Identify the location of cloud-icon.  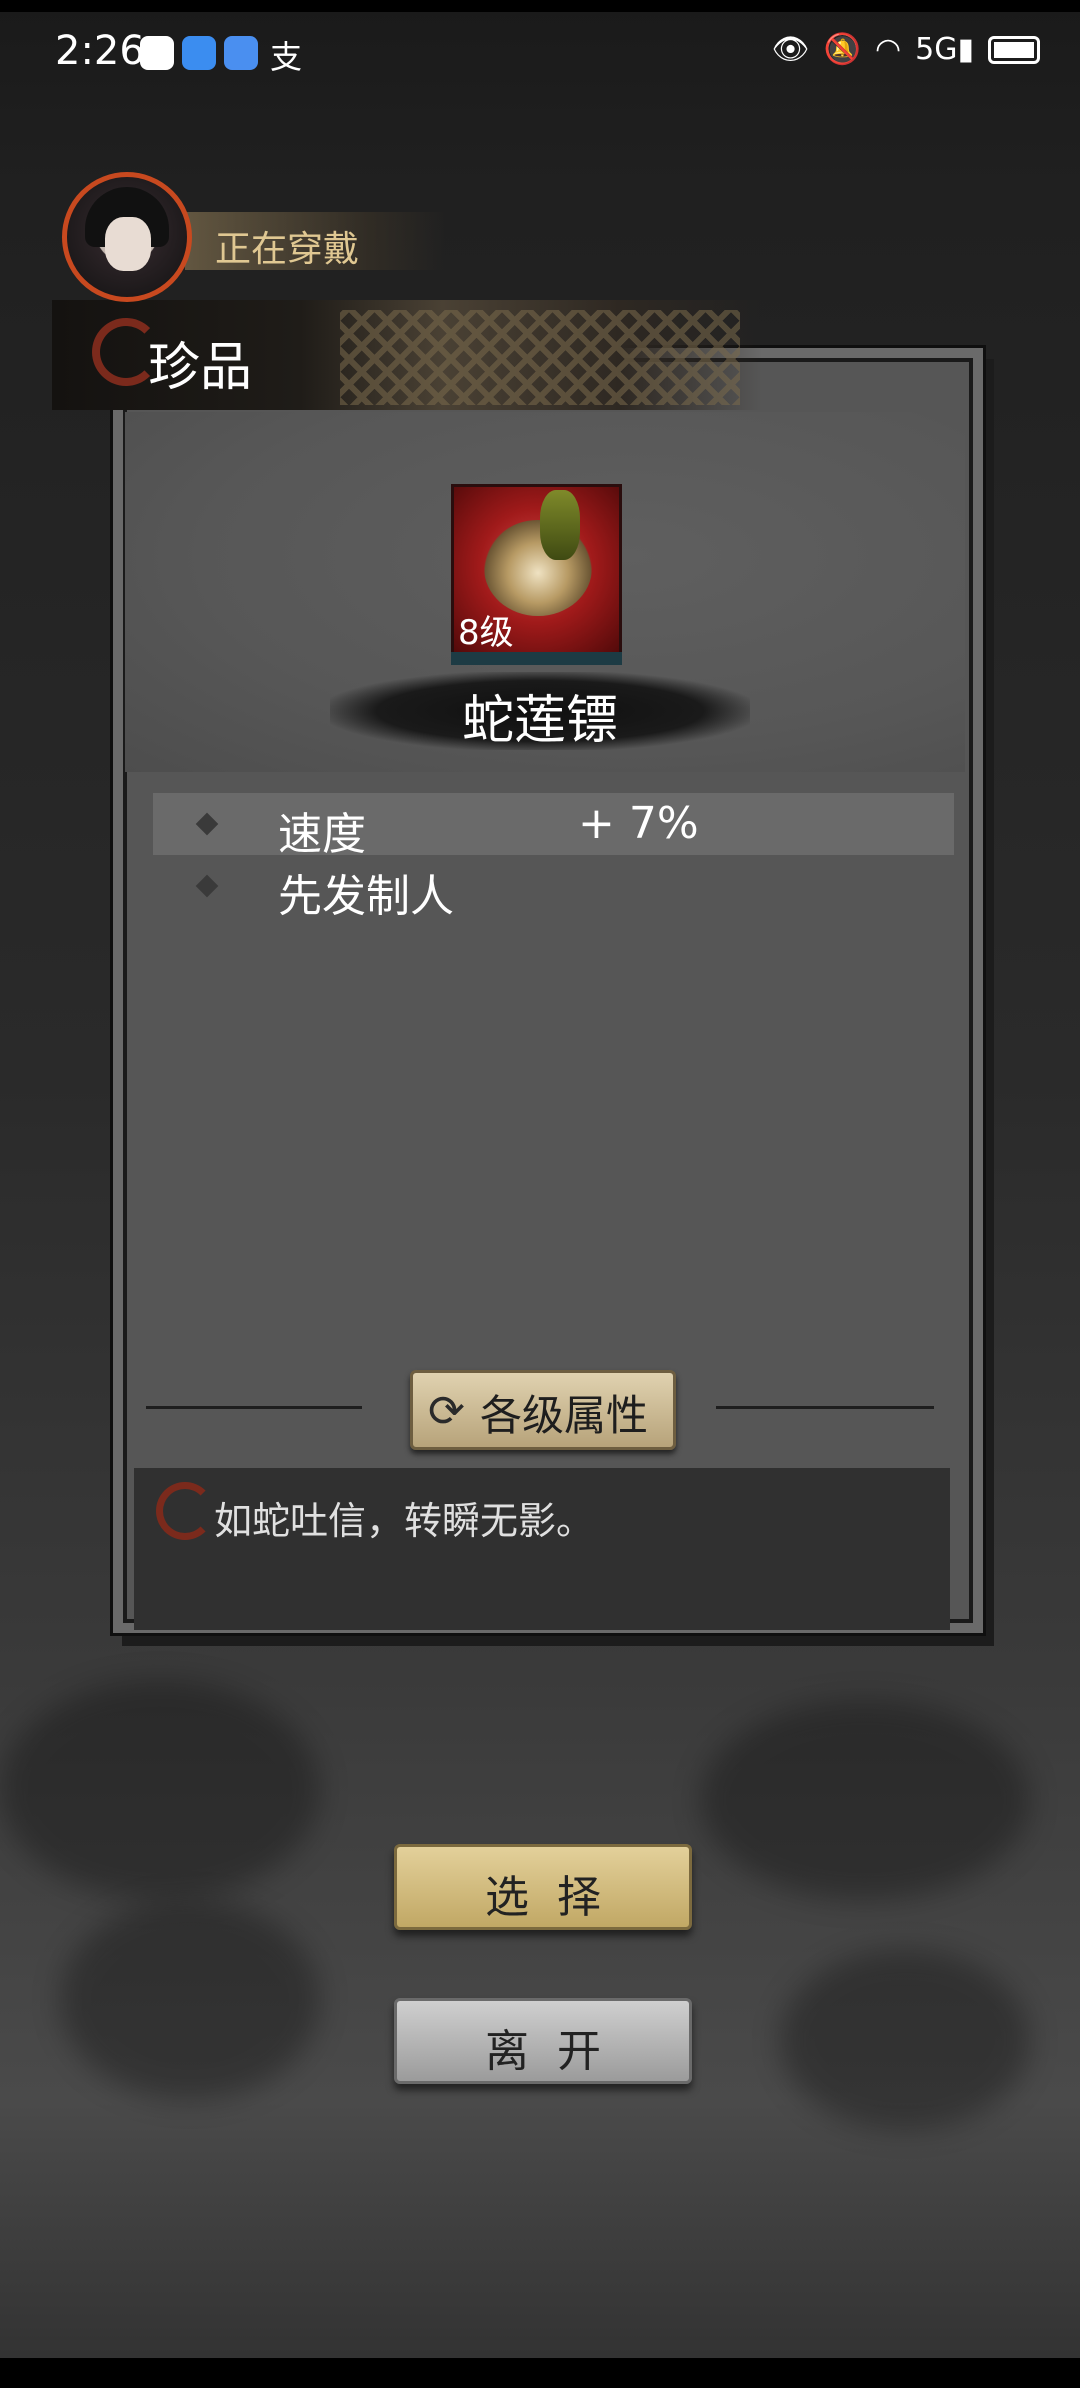
(241, 53).